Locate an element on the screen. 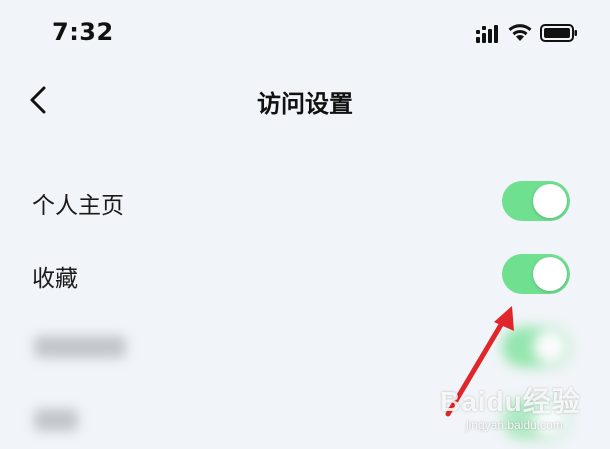 This screenshot has height=449, width=610. watermark-url: jingyan.baidu.com is located at coordinates (514, 425).